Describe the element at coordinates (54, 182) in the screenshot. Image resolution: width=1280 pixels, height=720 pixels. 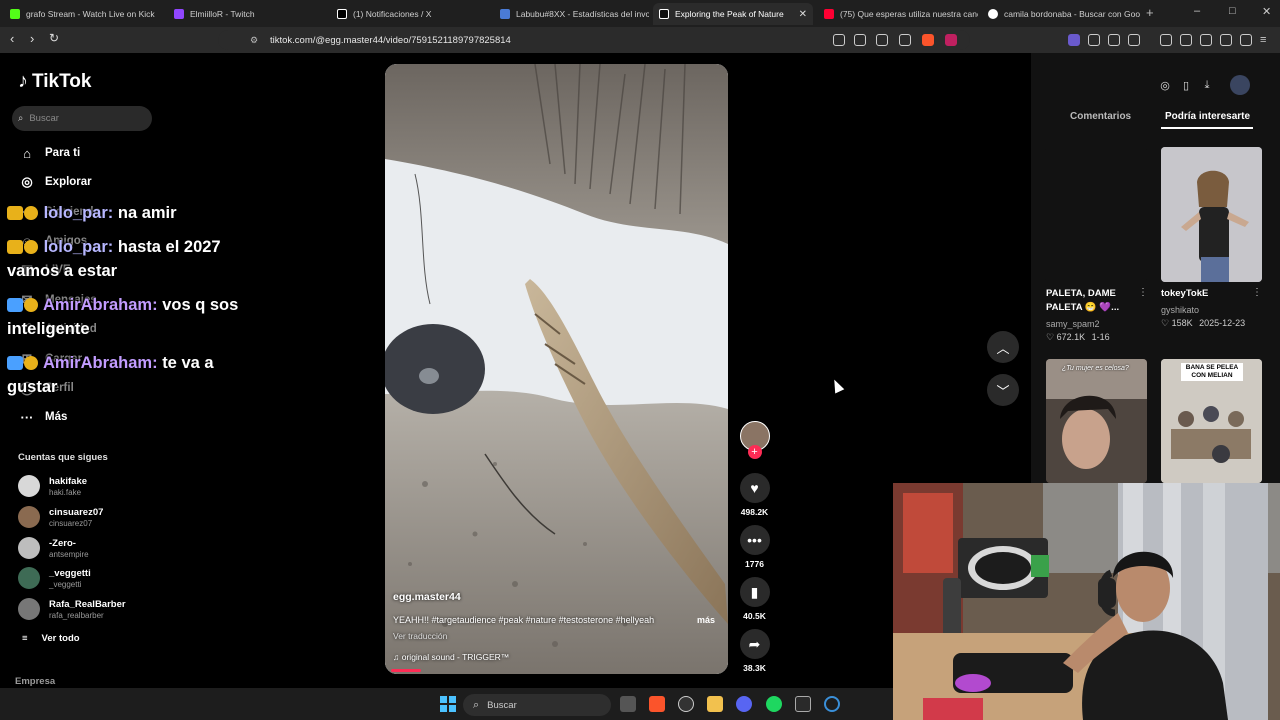
I see `nav-explorar: ◎ Explorar` at that location.